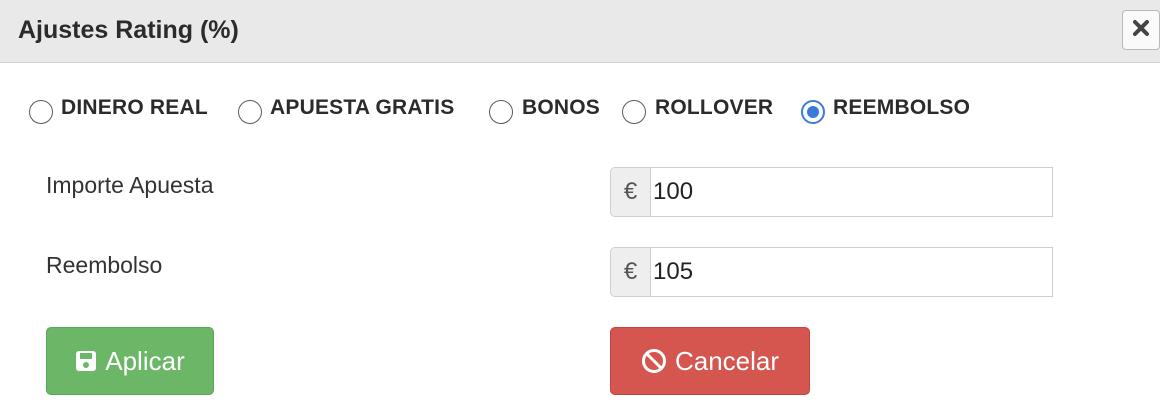 This screenshot has height=412, width=1160. I want to click on refund-input-group: €, so click(831, 272).